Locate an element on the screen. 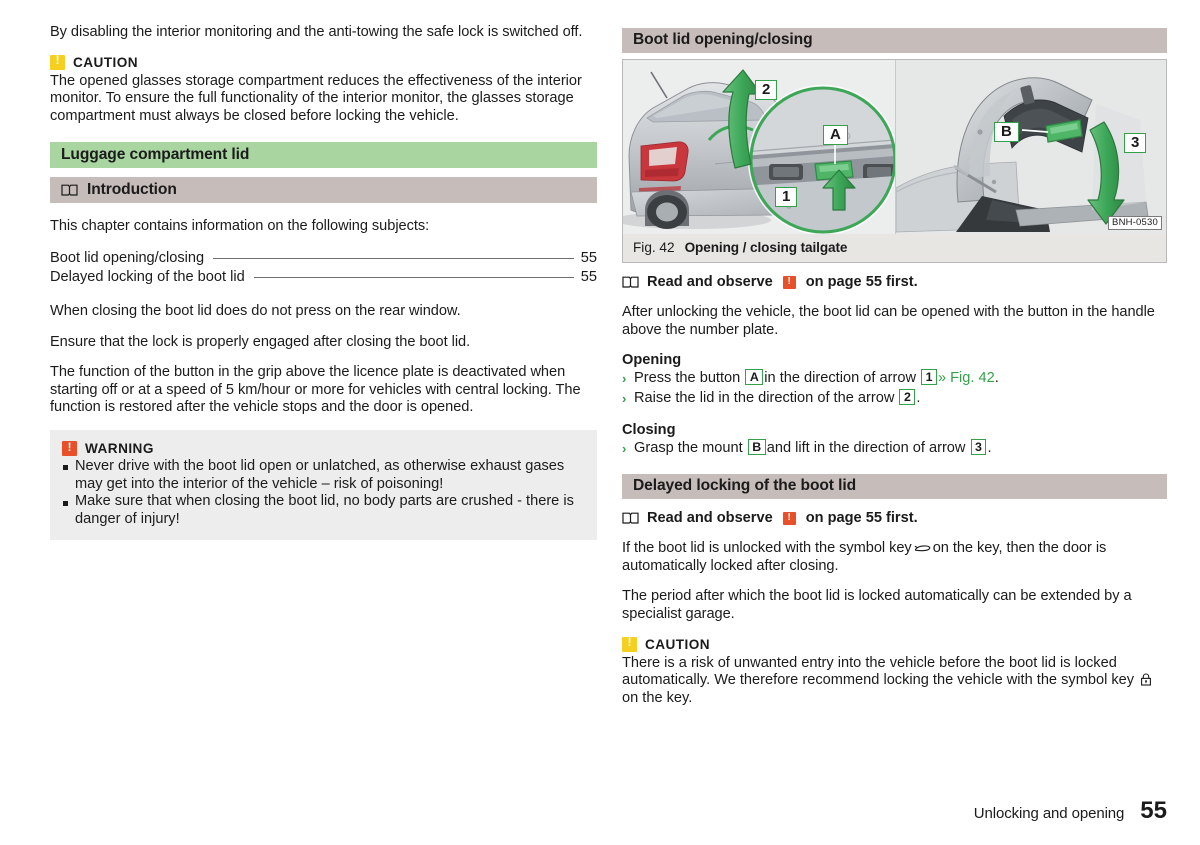 The image size is (1200, 845). warning-title: WARNING is located at coordinates (119, 448).